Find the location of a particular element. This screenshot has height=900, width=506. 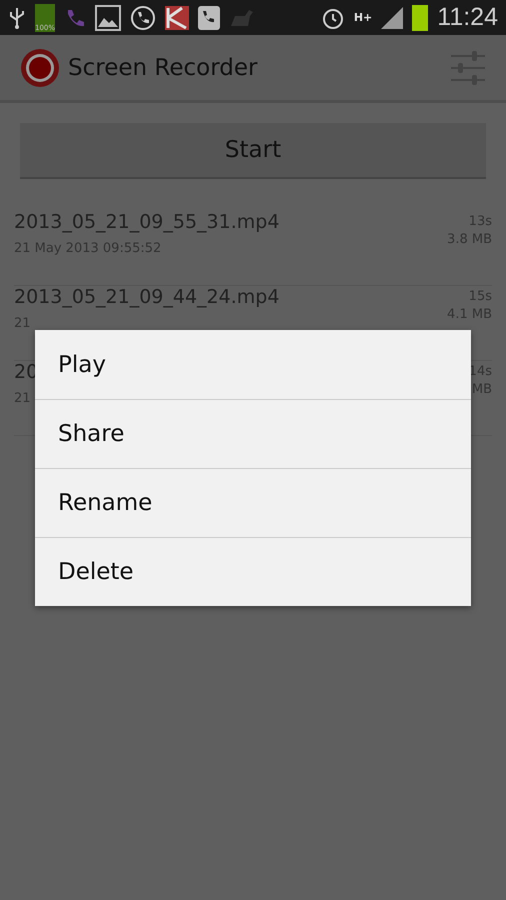

menu-item: Delete is located at coordinates (253, 571).